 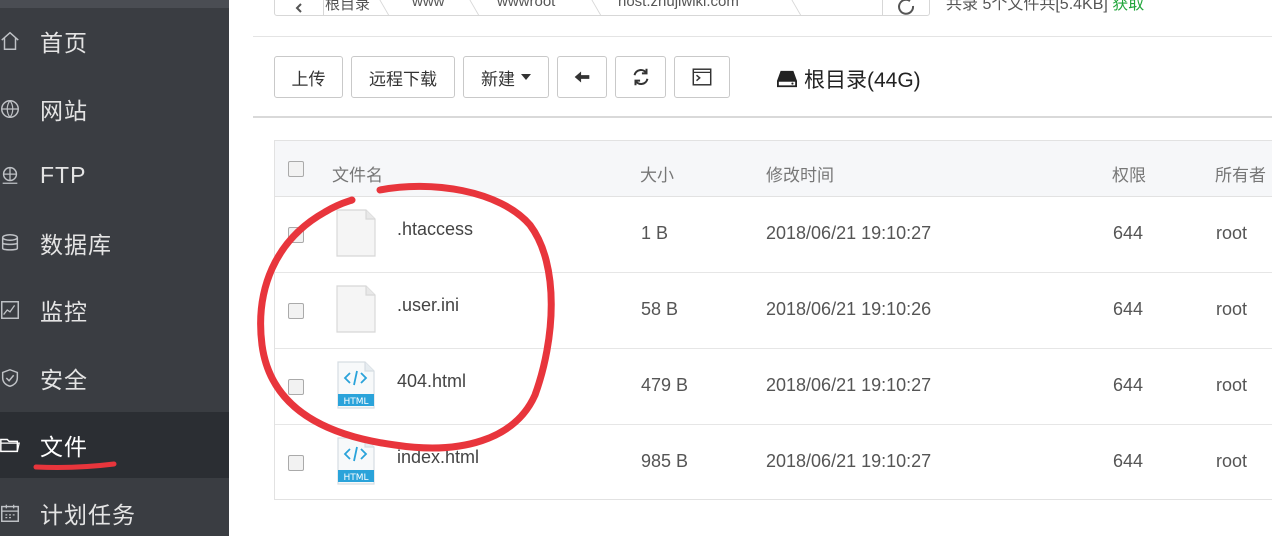 I want to click on sidebar-item-label: 监控, so click(x=64, y=312).